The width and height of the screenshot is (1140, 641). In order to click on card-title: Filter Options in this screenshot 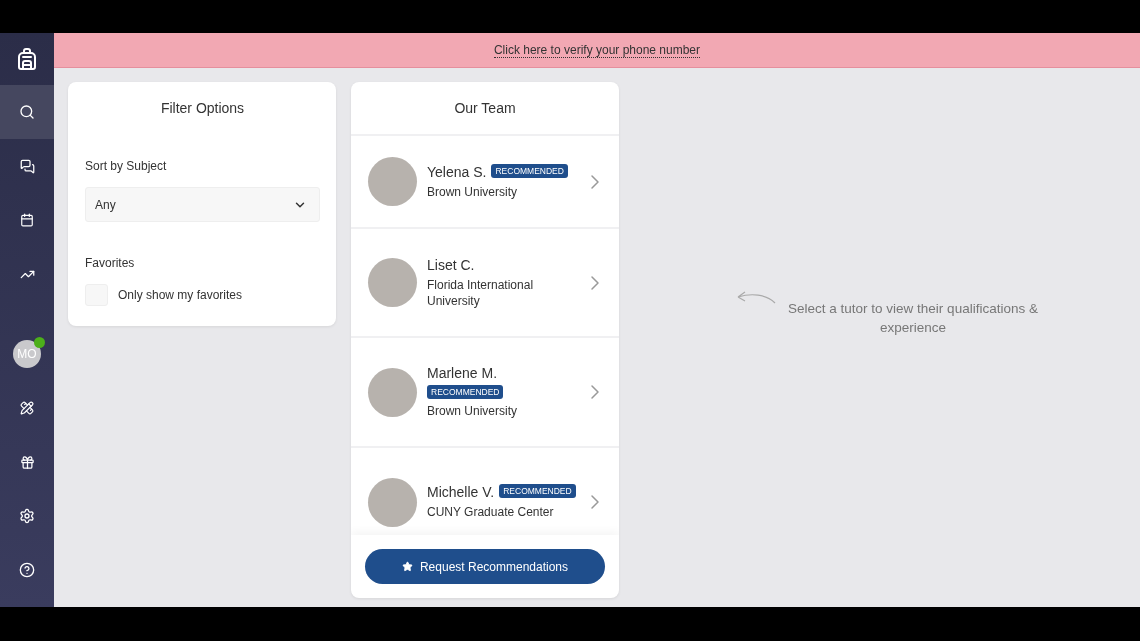, I will do `click(202, 108)`.